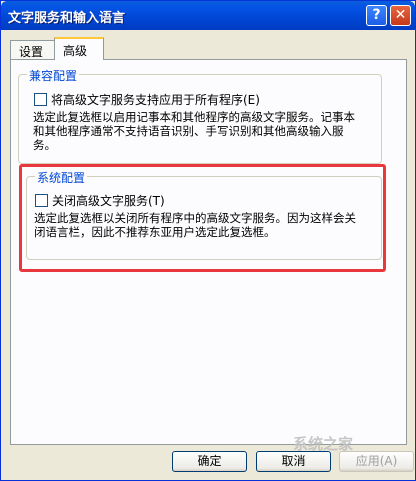 The image size is (416, 481). What do you see at coordinates (155, 232) in the screenshot?
I see `system-desc-line: 闭语言栏，因此不推荐东亚用户选定此复选框。` at bounding box center [155, 232].